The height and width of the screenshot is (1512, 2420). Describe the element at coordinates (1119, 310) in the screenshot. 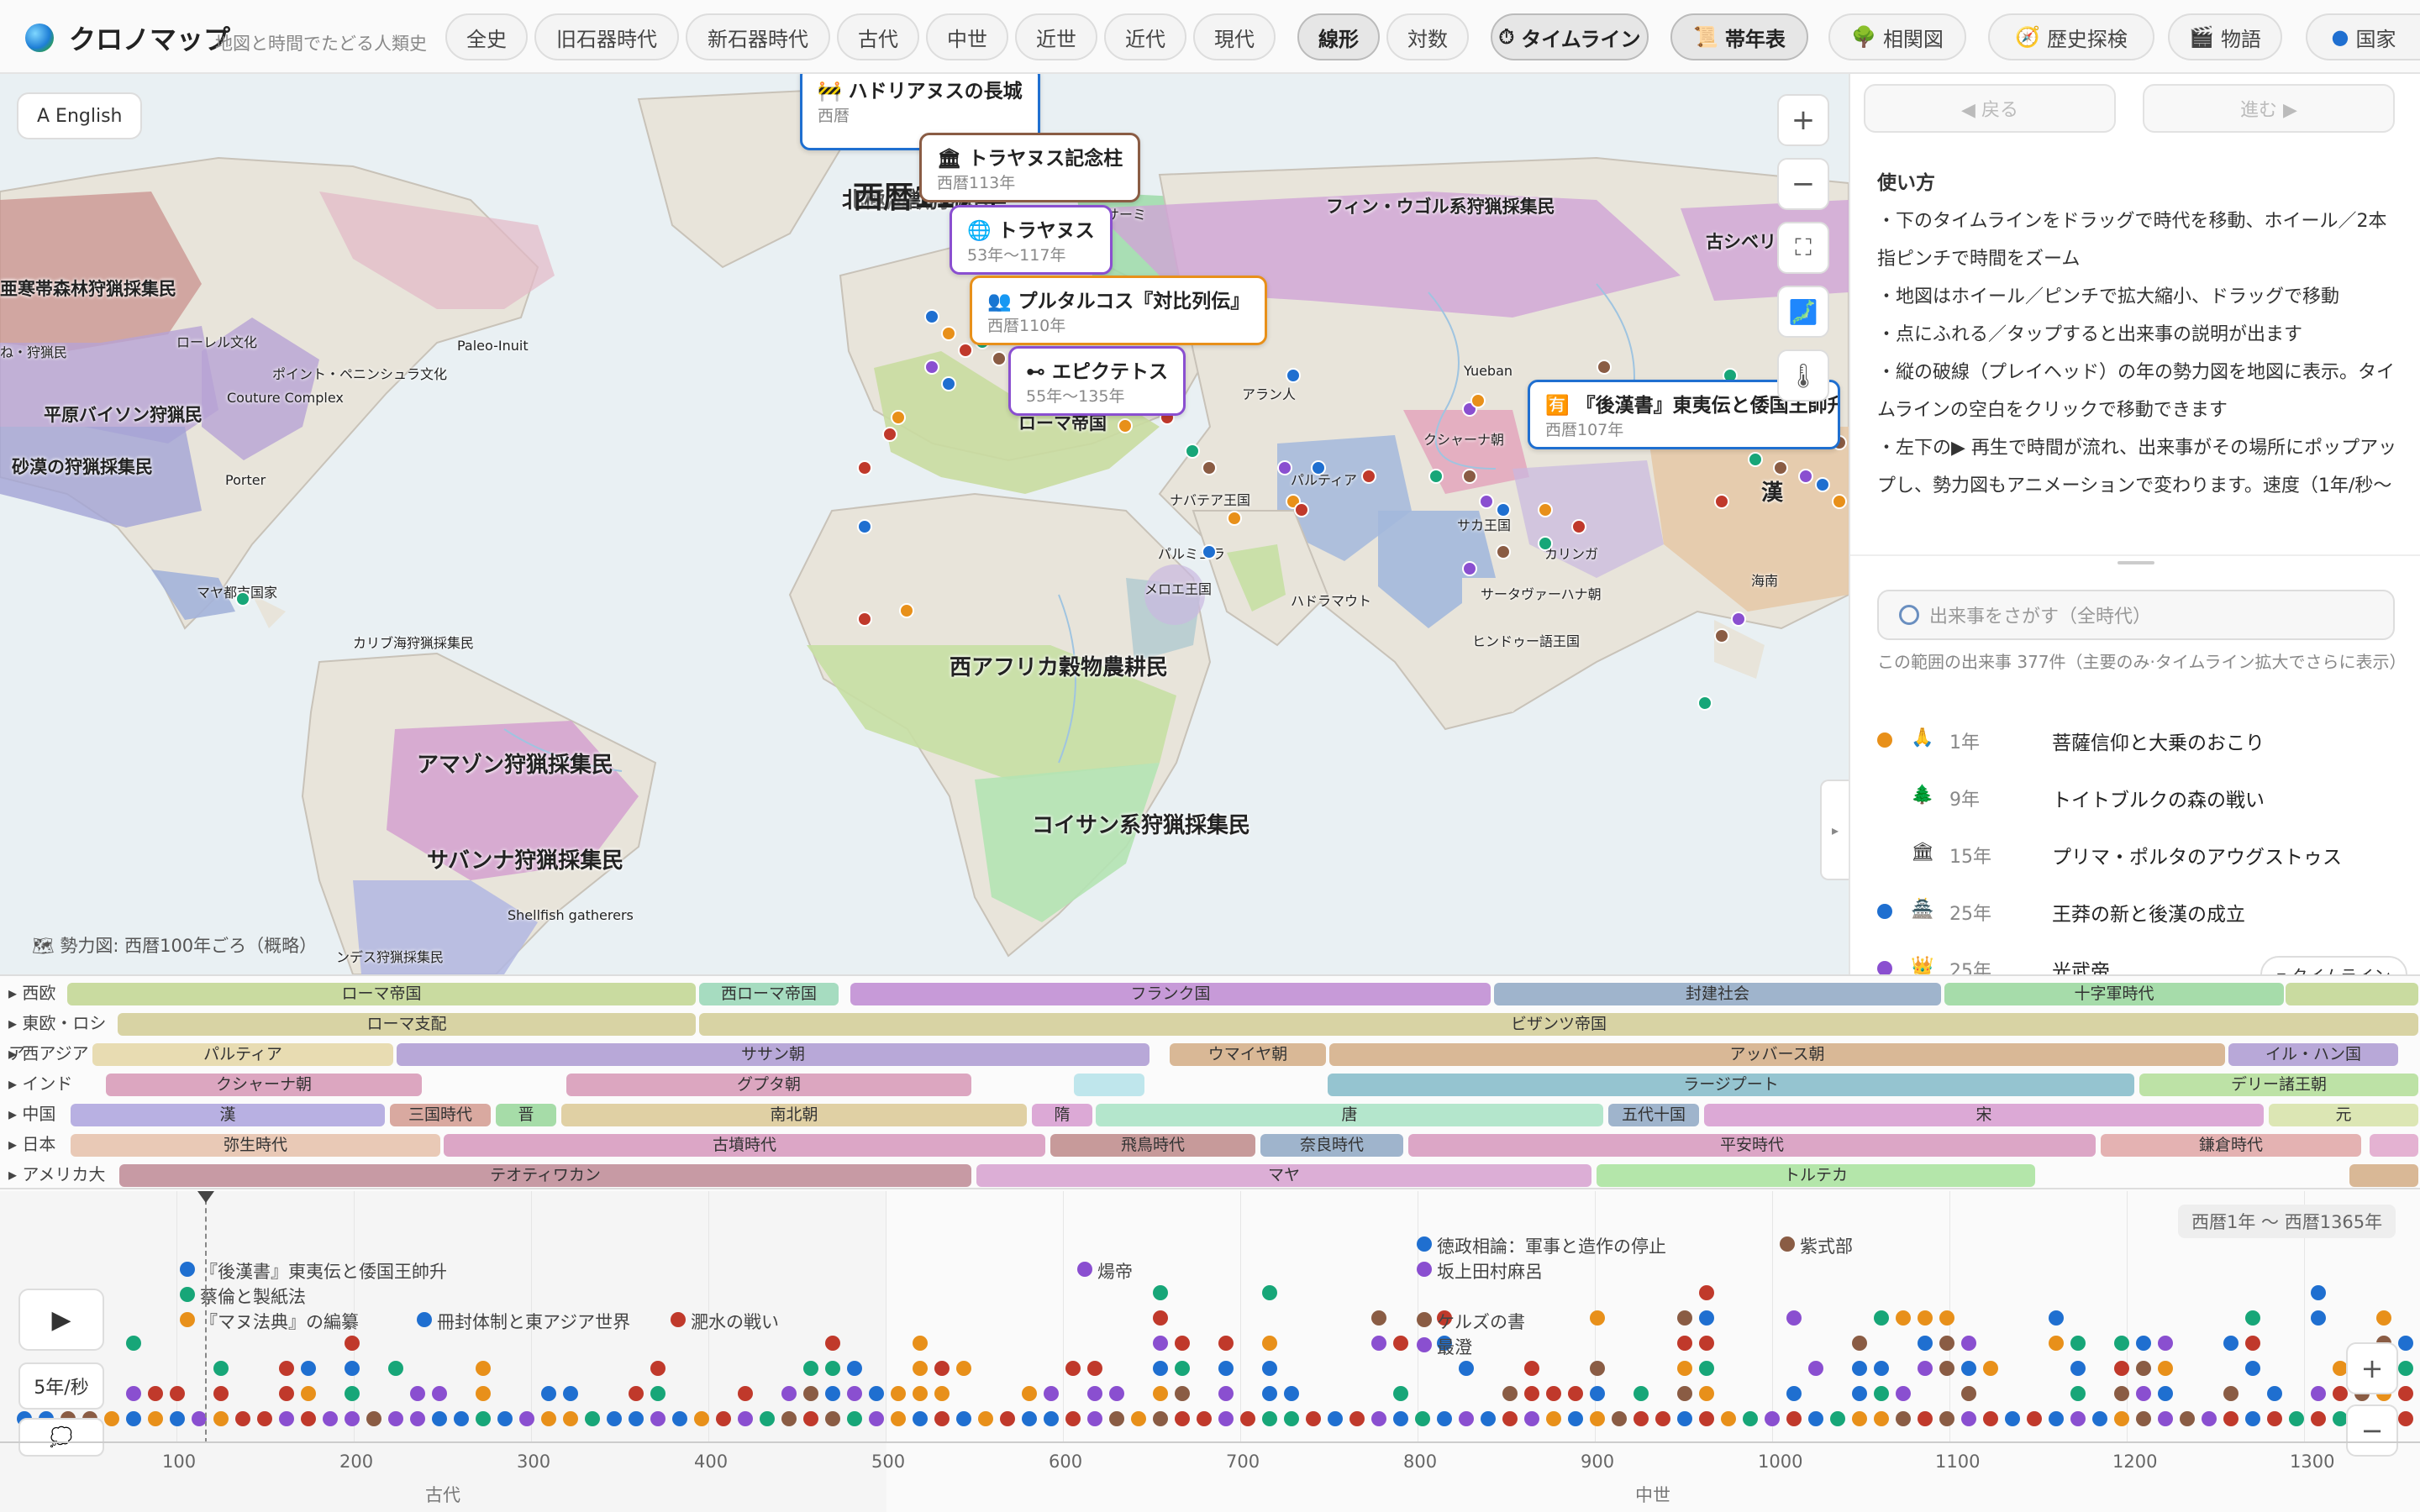

I see `event-card-plutarch: 👥 プルタルコス『対比列伝』 西暦110年` at that location.